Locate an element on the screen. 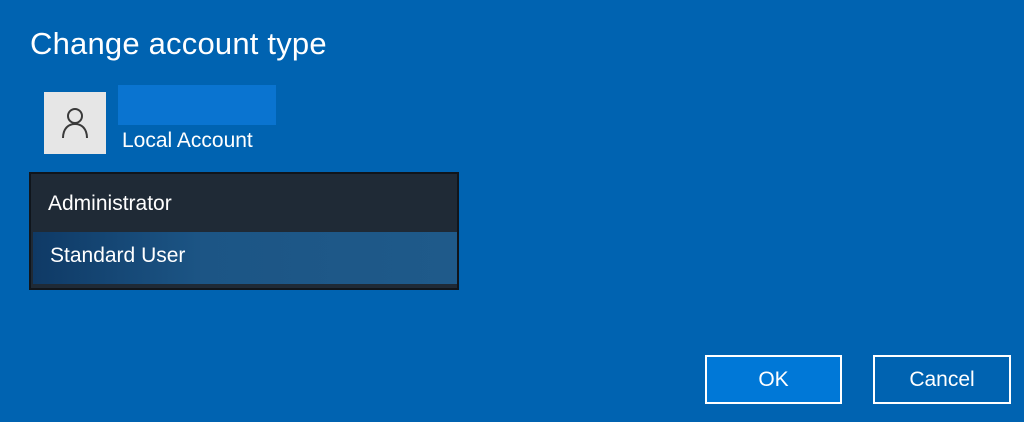 This screenshot has width=1024, height=422. account-type-label: Local Account is located at coordinates (187, 140).